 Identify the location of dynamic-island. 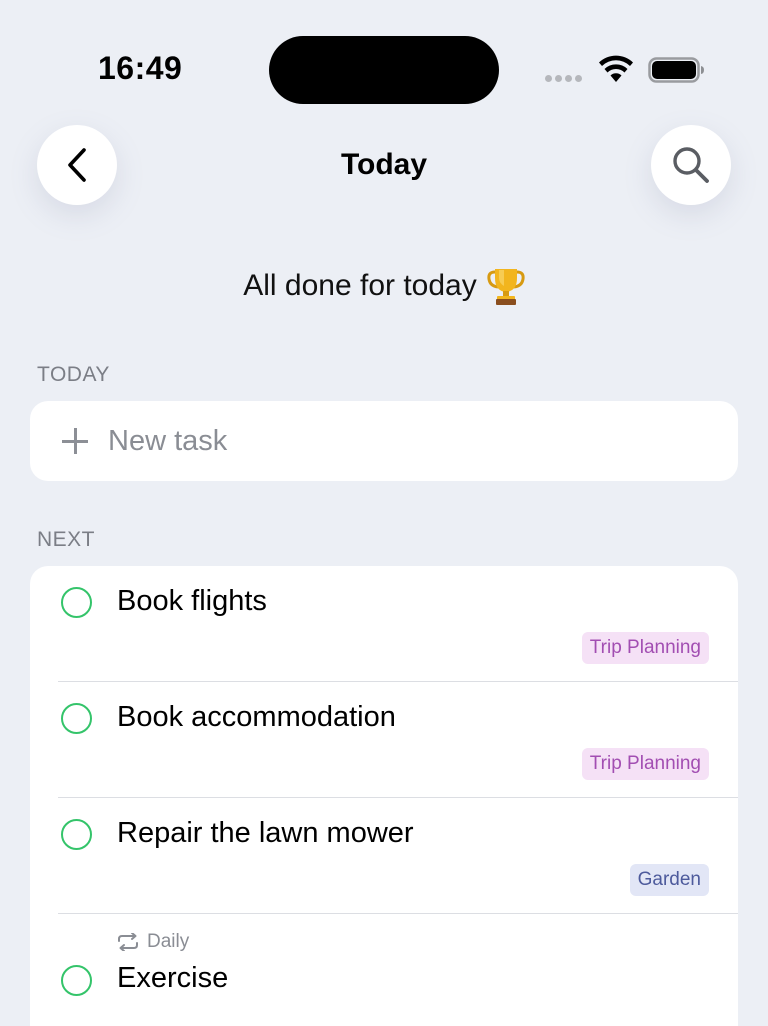
(384, 70).